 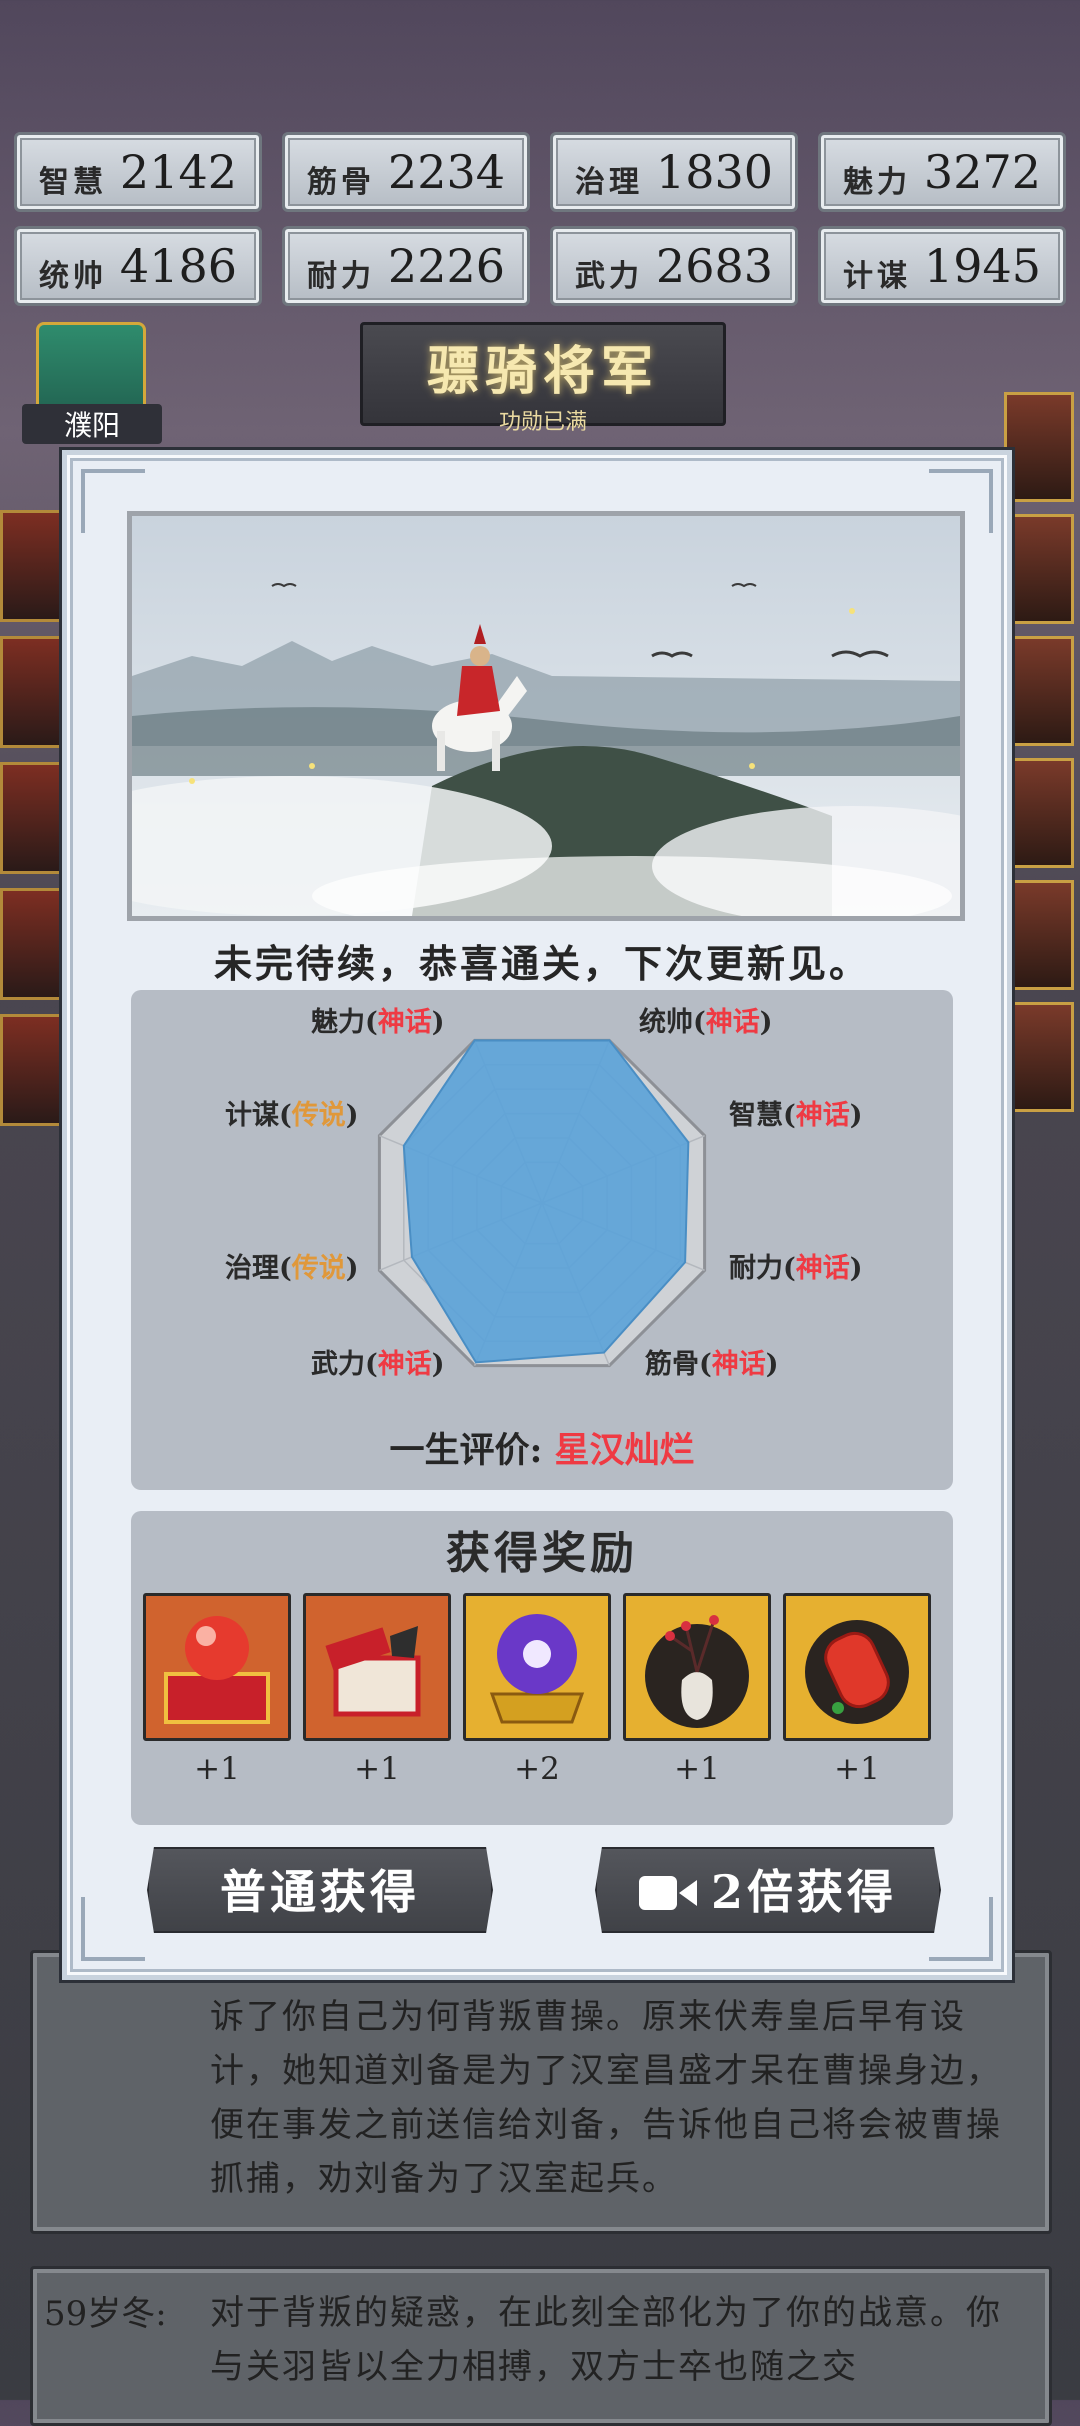 What do you see at coordinates (341, 182) in the screenshot?
I see `stat-label: 筋骨` at bounding box center [341, 182].